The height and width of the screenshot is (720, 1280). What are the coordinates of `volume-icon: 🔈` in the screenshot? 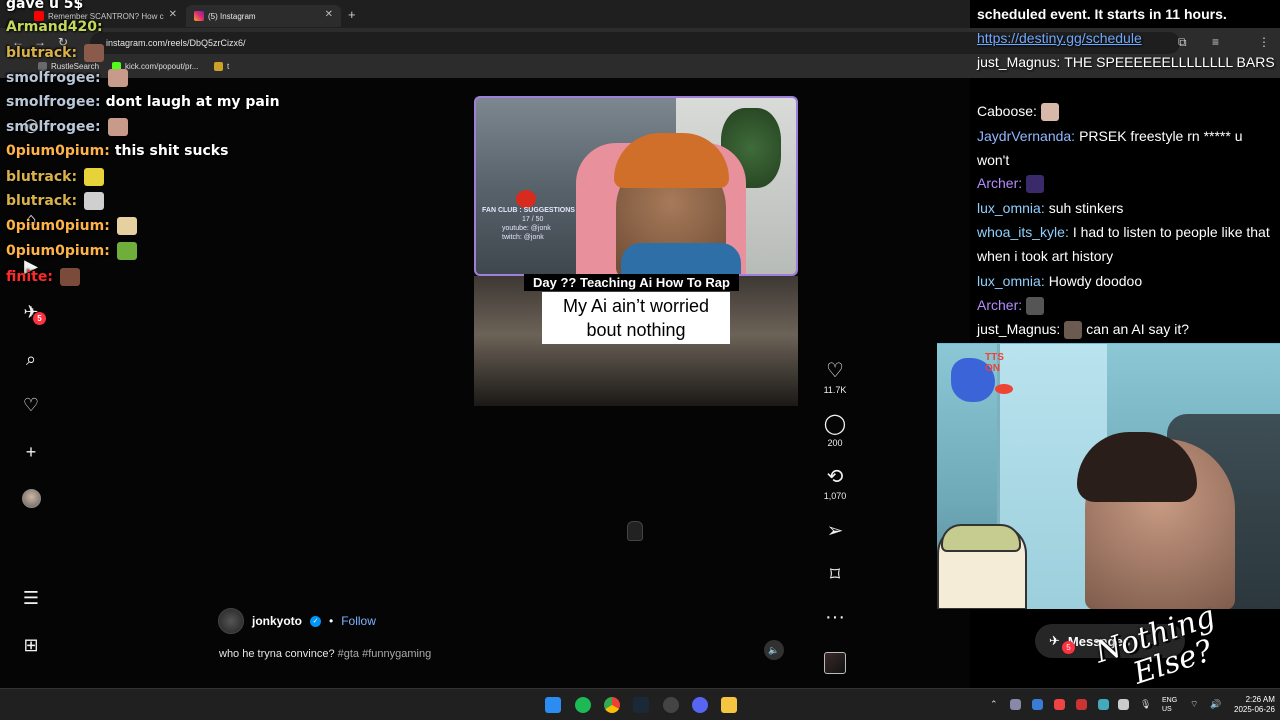 It's located at (774, 650).